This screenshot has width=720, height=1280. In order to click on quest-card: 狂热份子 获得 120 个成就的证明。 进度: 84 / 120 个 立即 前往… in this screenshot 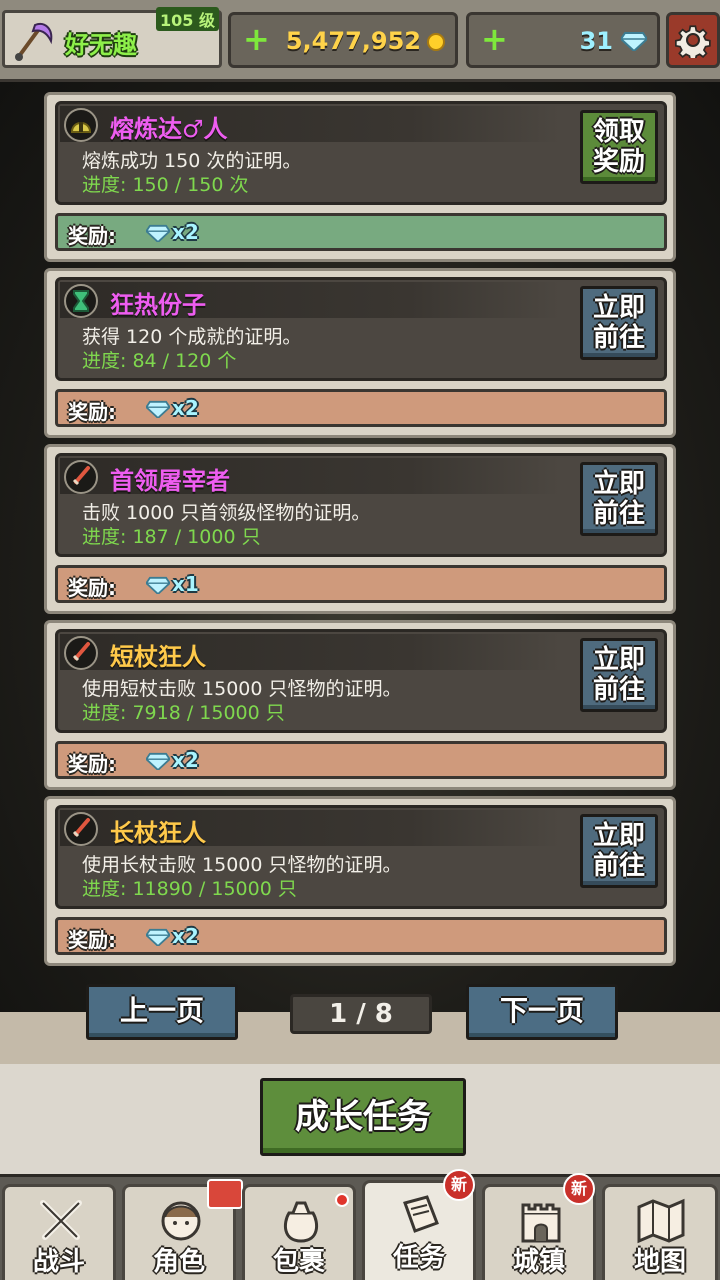, I will do `click(360, 353)`.